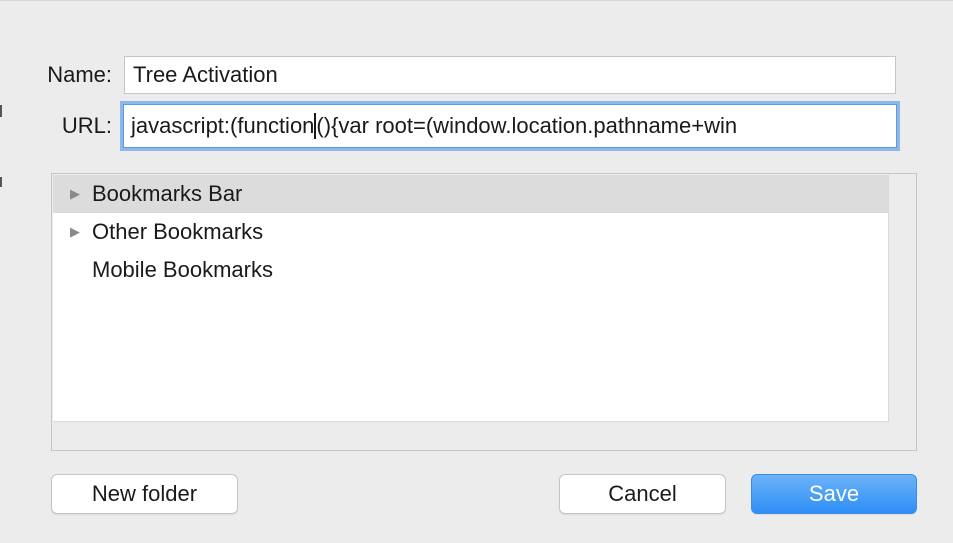 The width and height of the screenshot is (953, 543). I want to click on folder-label: Other Bookmarks, so click(178, 231).